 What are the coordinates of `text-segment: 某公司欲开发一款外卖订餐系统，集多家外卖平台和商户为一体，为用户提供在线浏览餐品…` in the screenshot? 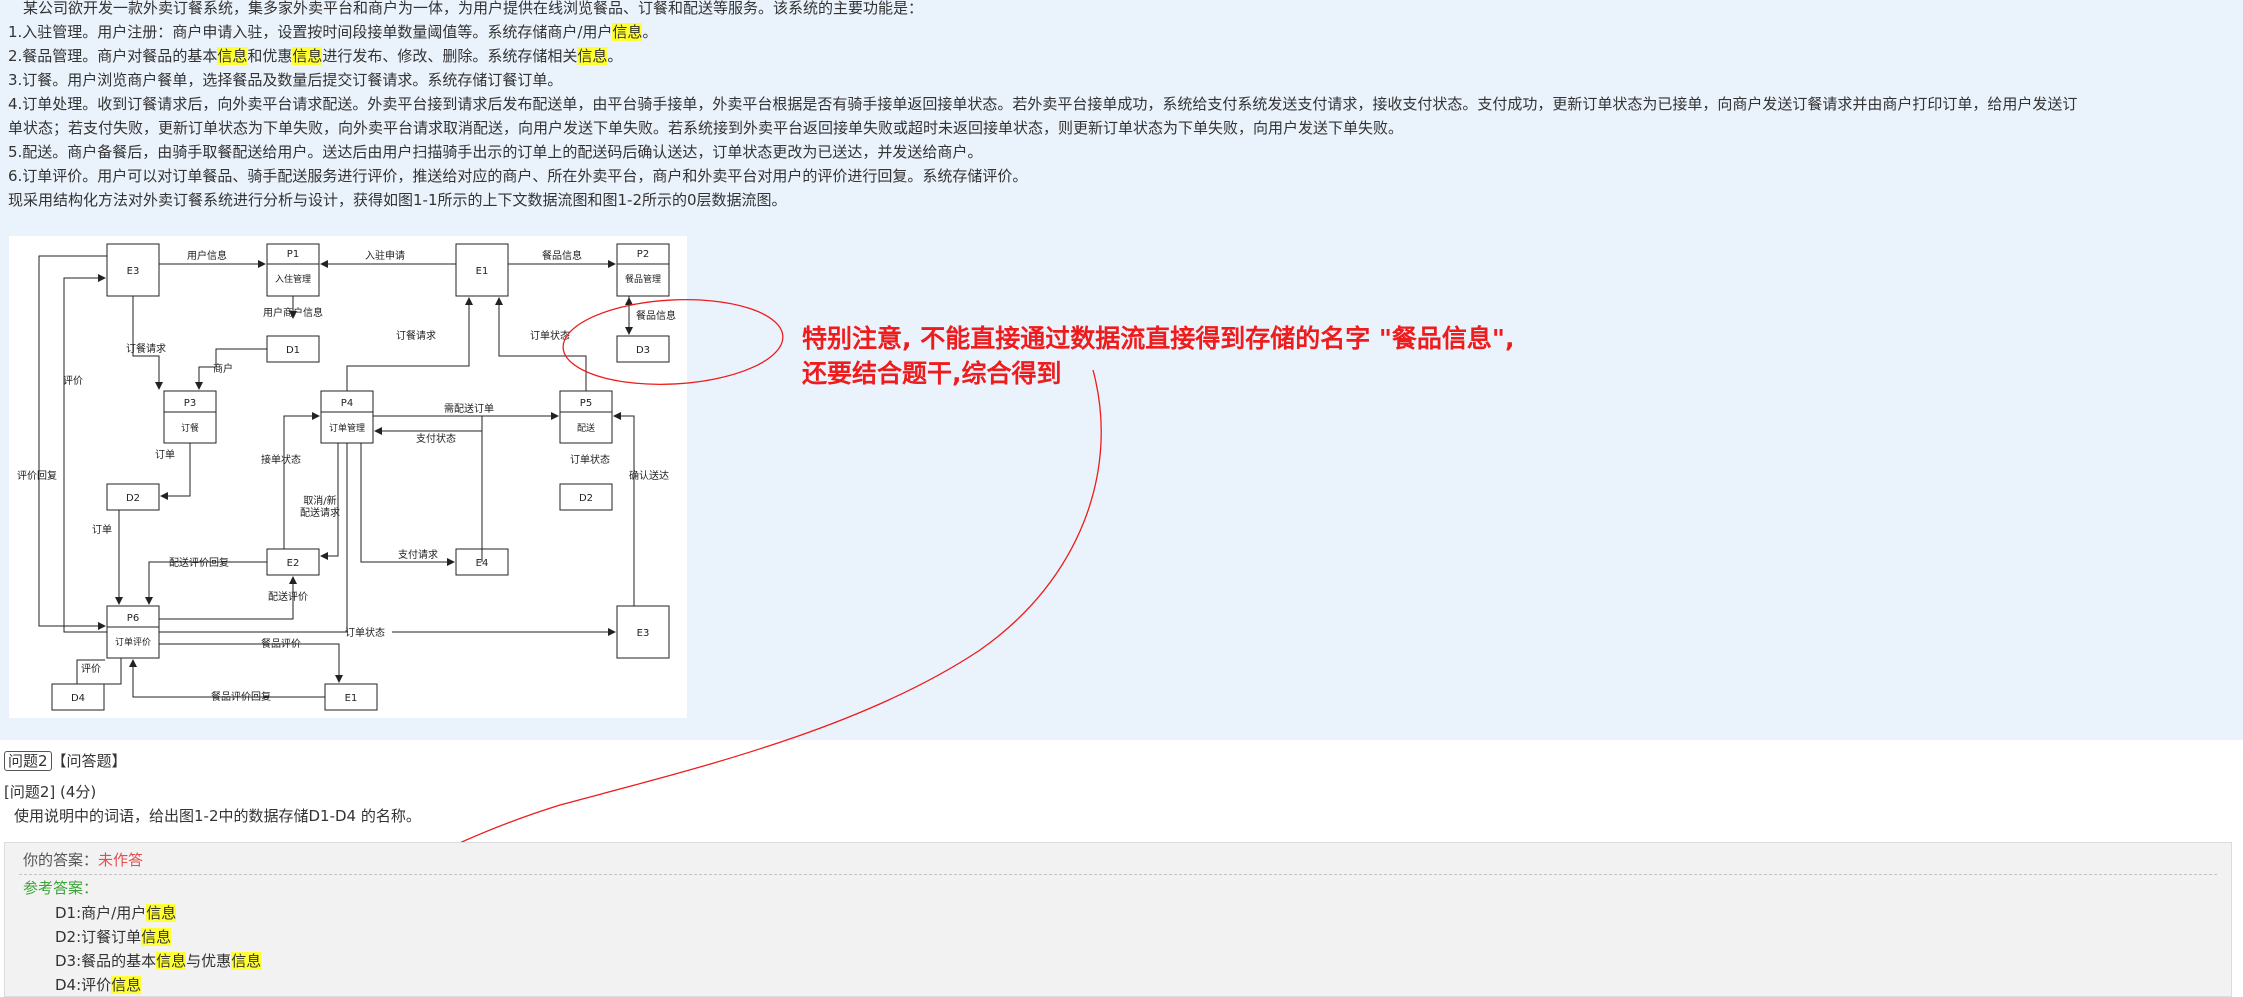 It's located at (466, 8).